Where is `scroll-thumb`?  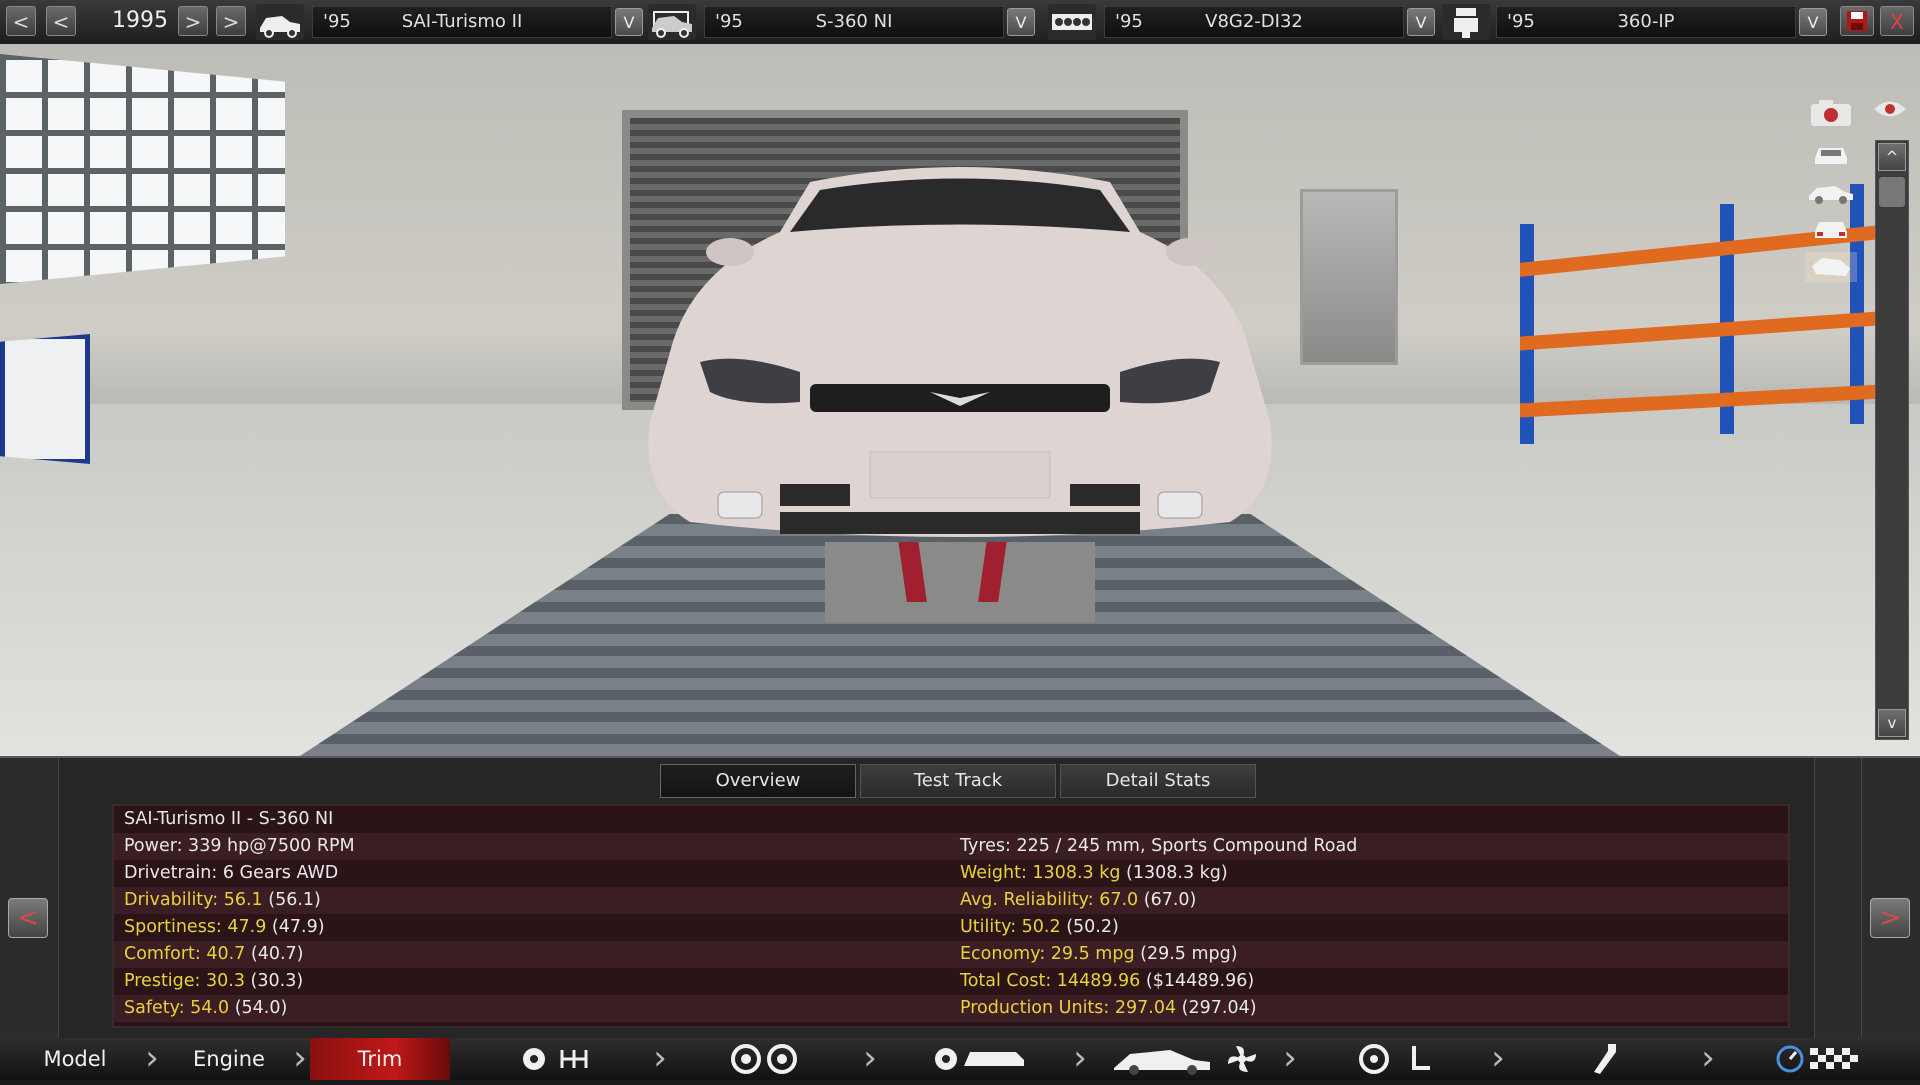 scroll-thumb is located at coordinates (1892, 192).